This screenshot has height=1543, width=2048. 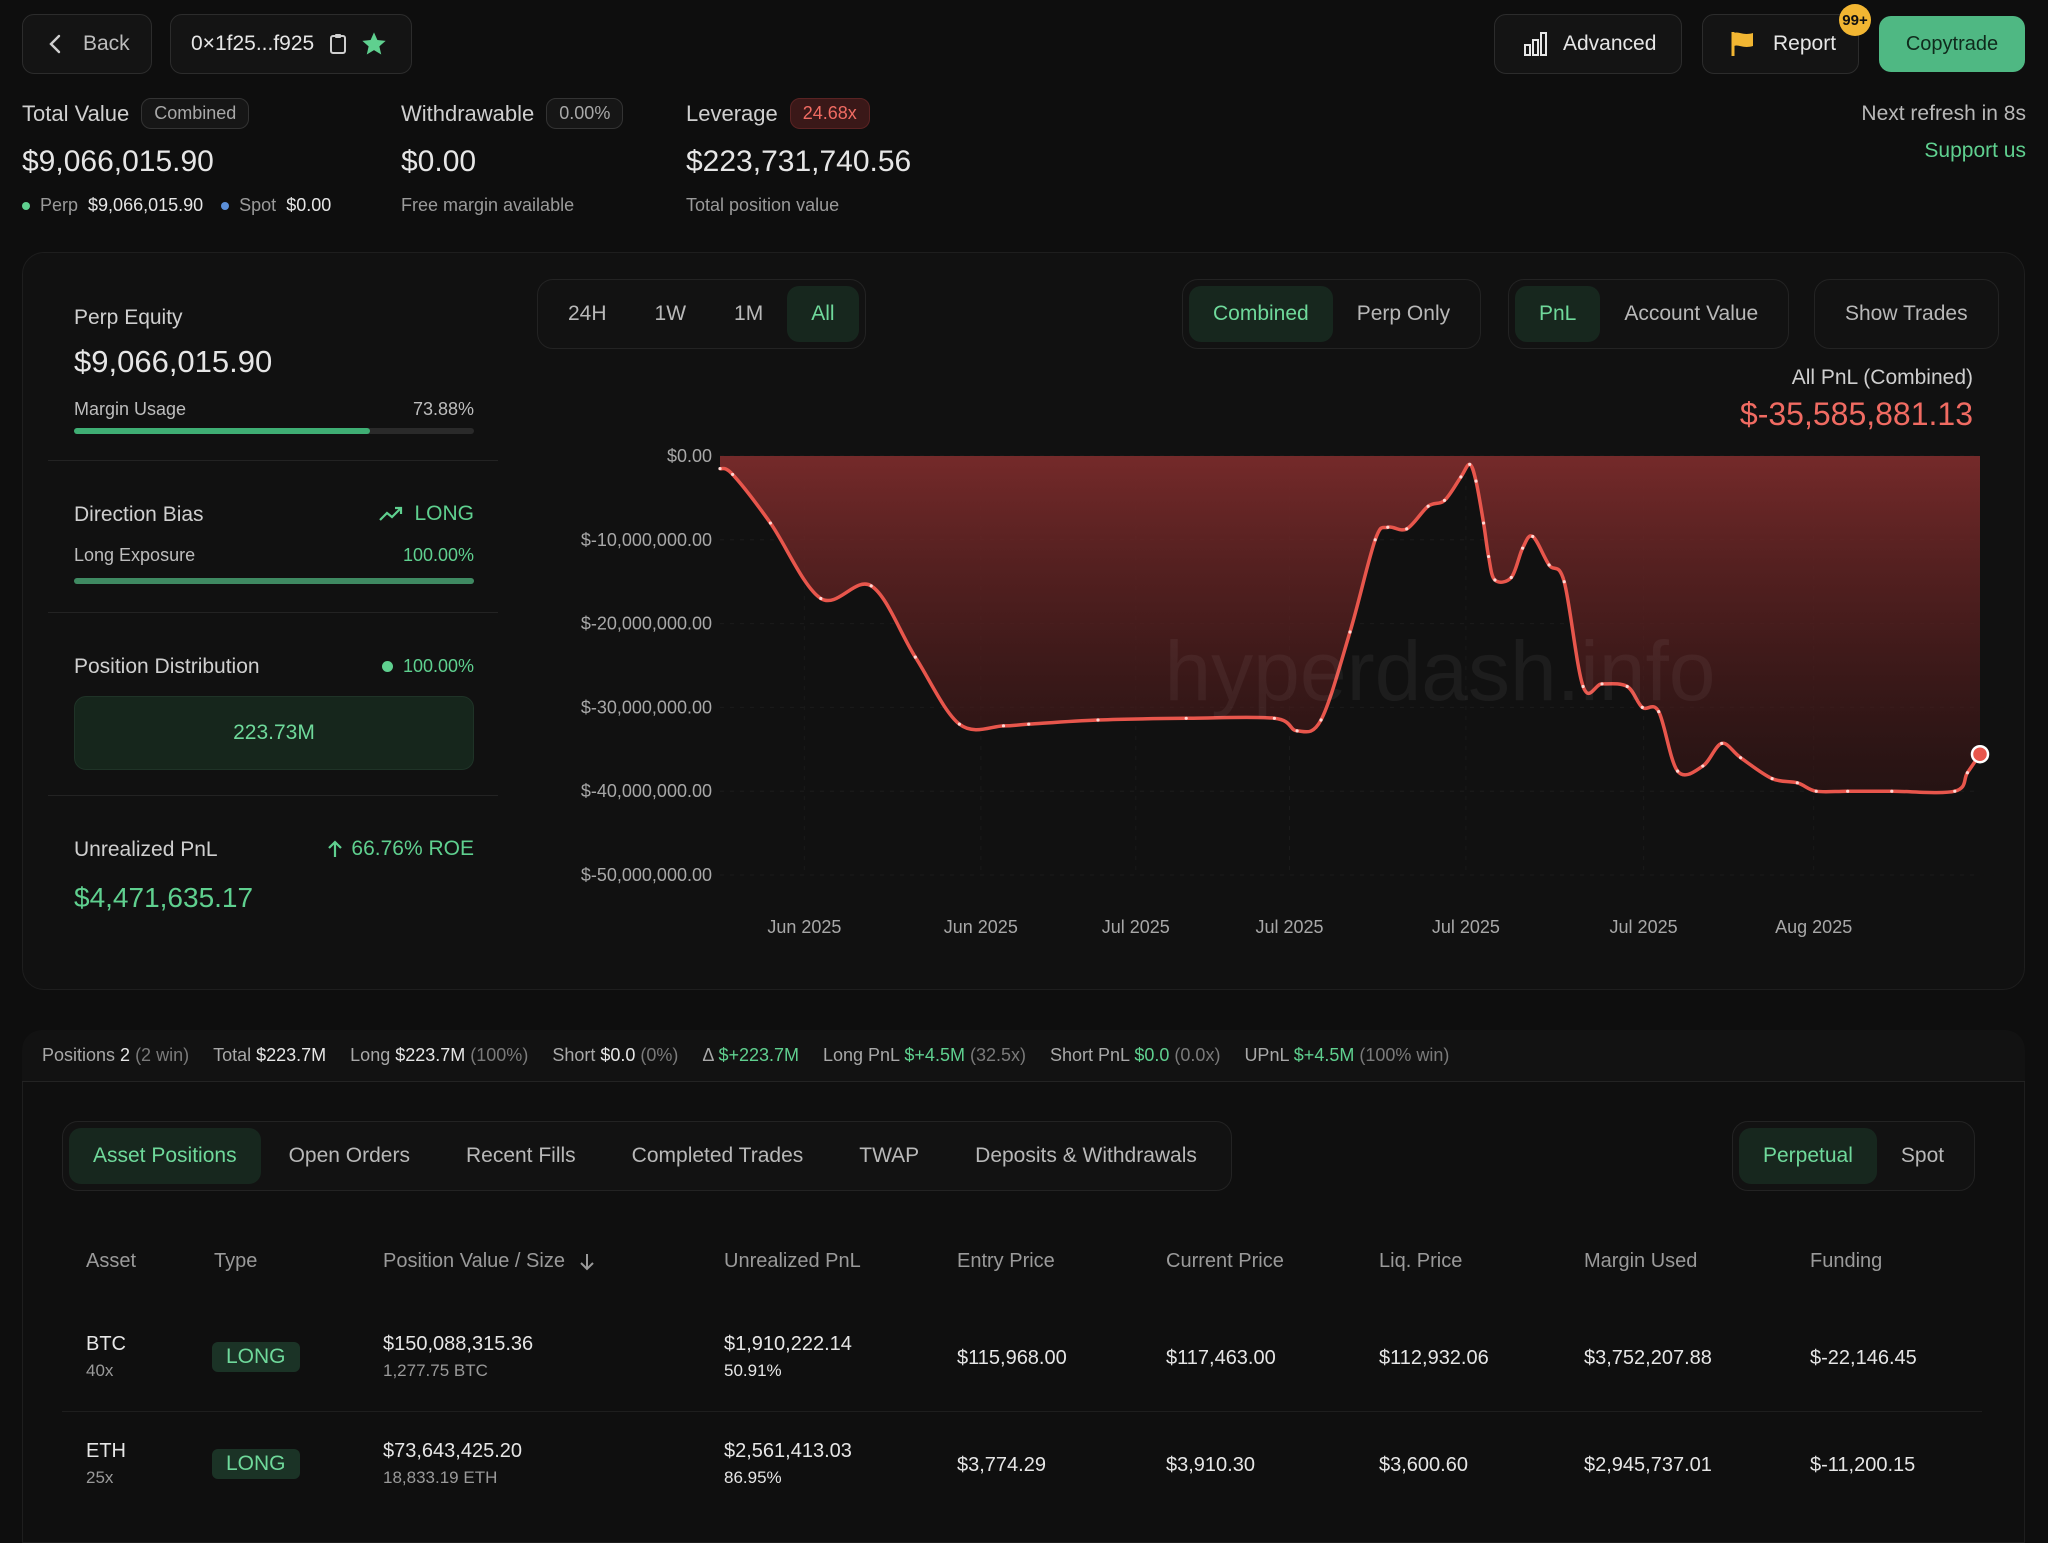 What do you see at coordinates (1403, 314) in the screenshot?
I see `mode-perp-only: Perp Only` at bounding box center [1403, 314].